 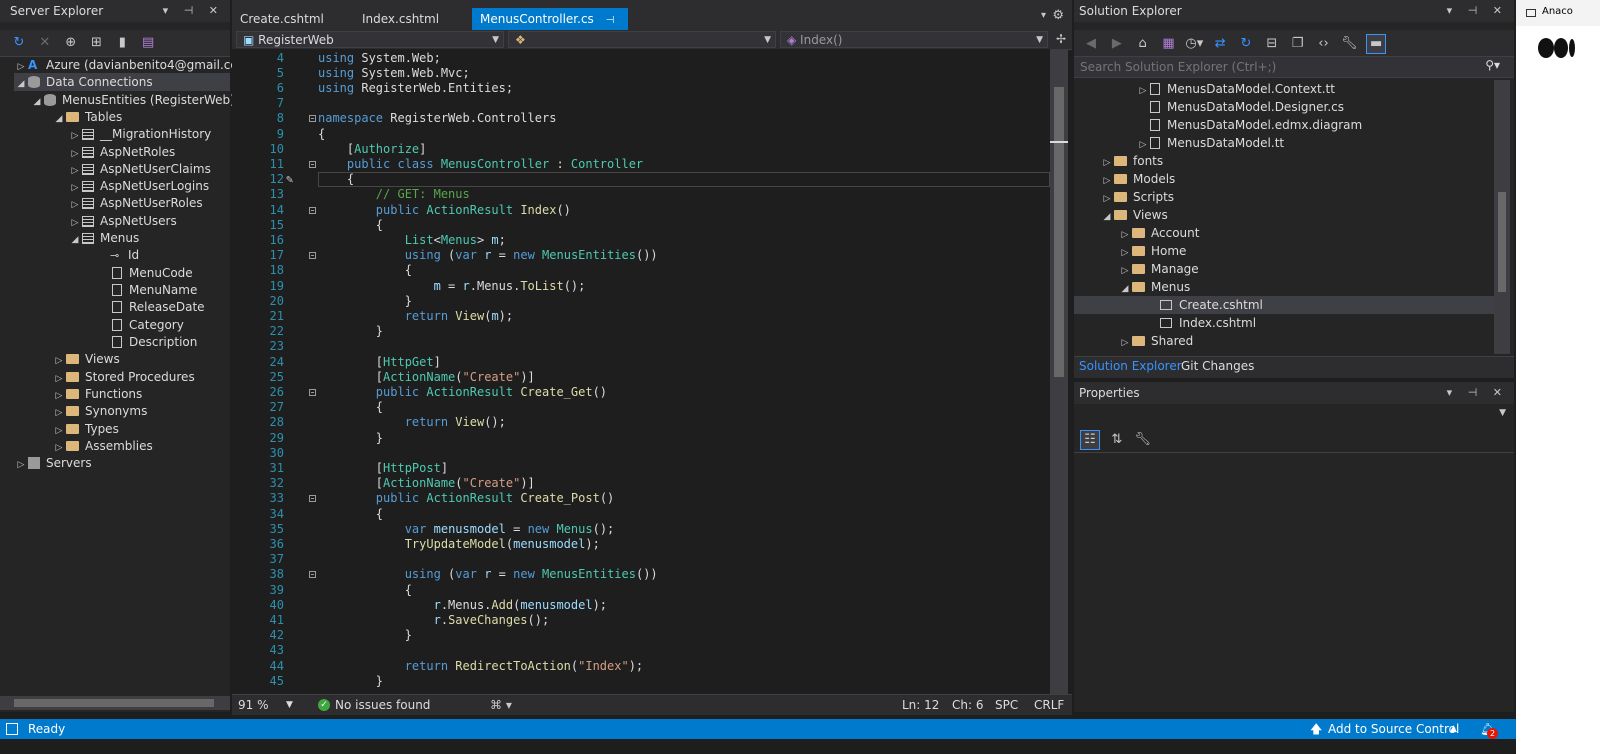 I want to click on tree-item-folder: ▷ fonts, so click(x=1132, y=161).